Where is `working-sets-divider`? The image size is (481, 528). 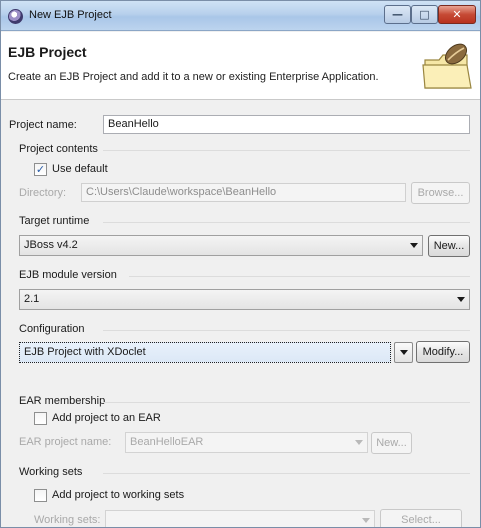
working-sets-divider is located at coordinates (286, 473).